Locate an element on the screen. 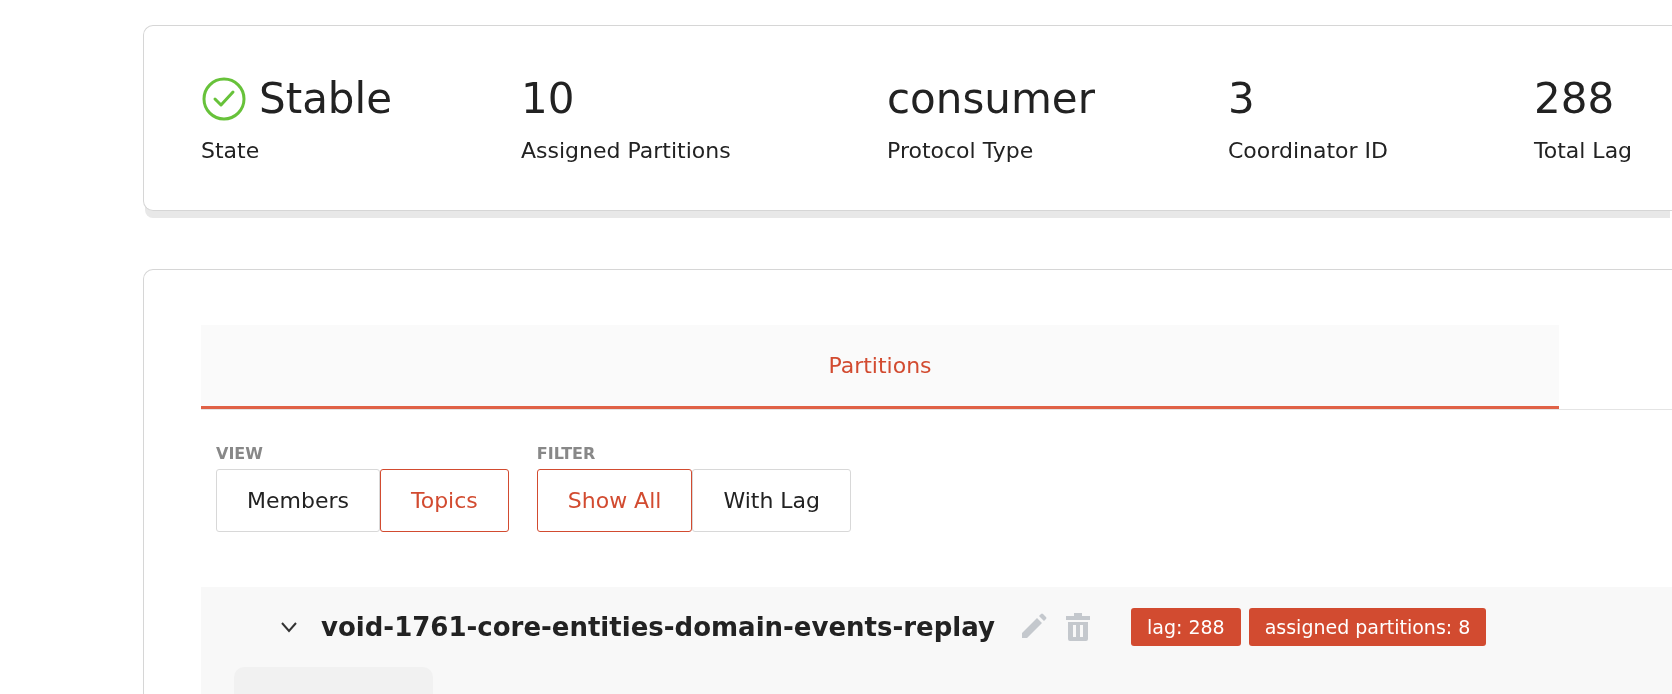 This screenshot has height=694, width=1672. filter-option: Show All is located at coordinates (614, 500).